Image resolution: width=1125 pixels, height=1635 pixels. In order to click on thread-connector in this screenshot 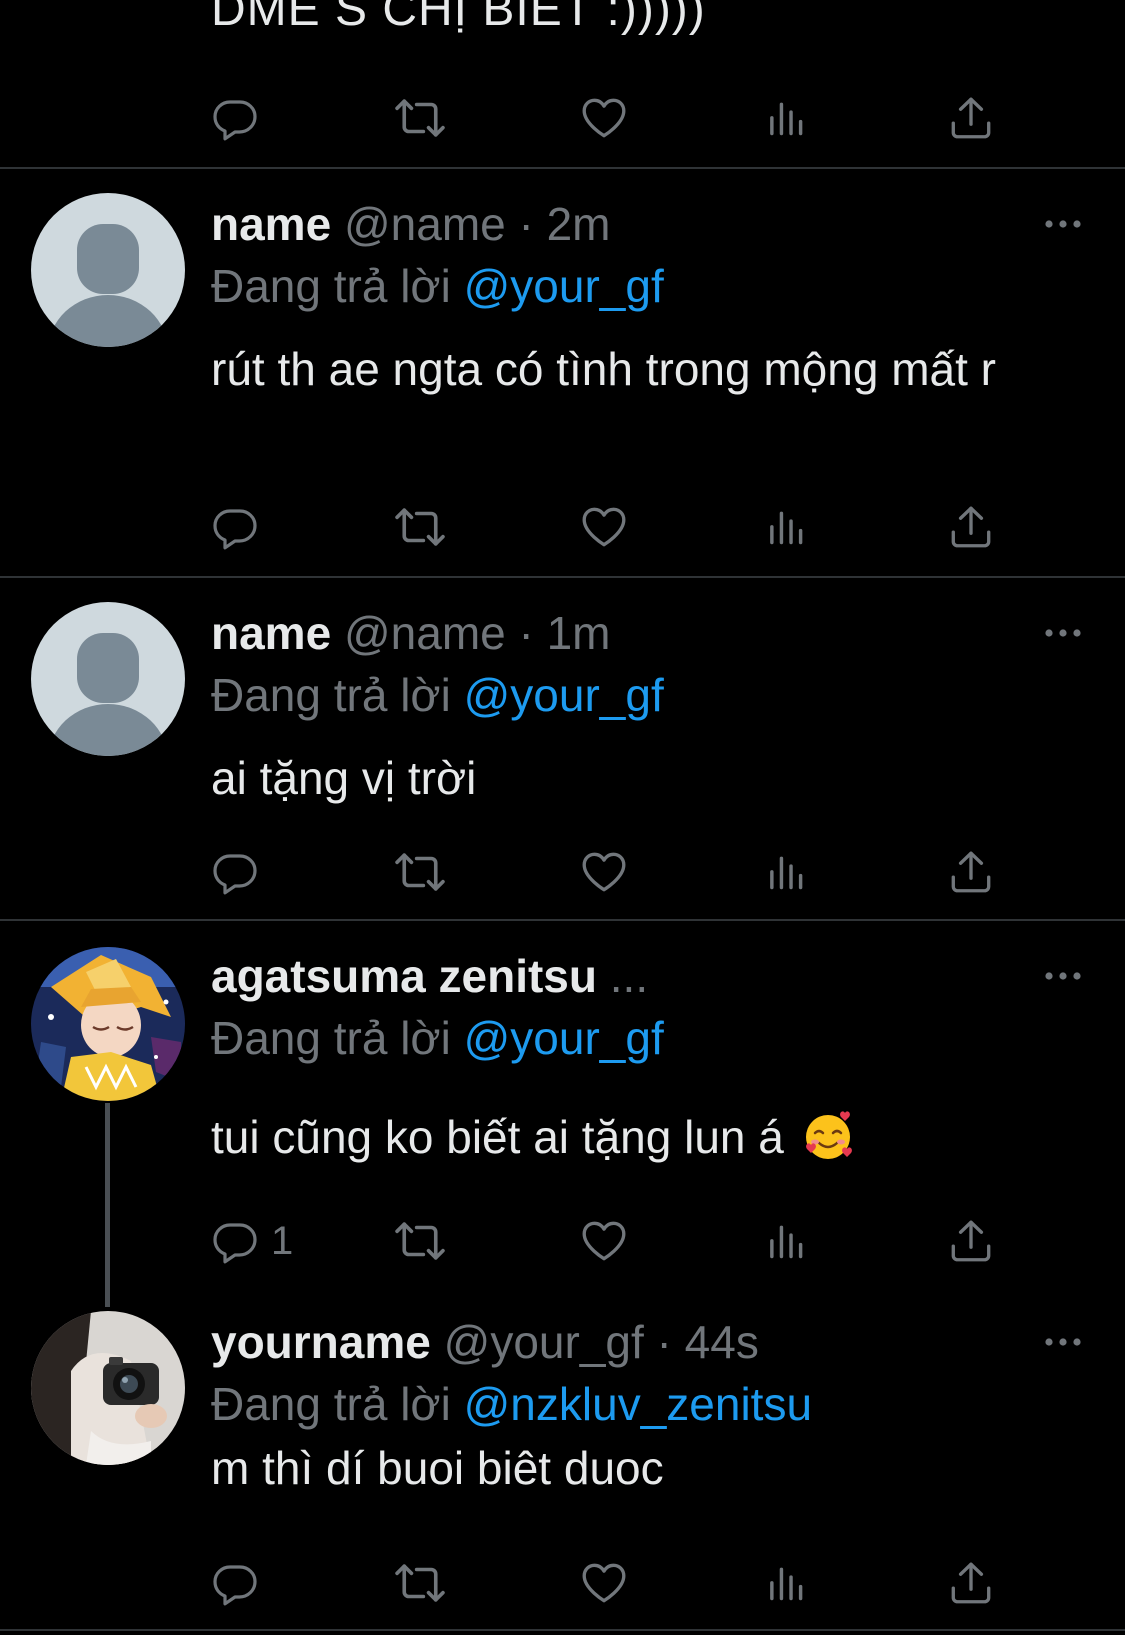, I will do `click(107, 1205)`.